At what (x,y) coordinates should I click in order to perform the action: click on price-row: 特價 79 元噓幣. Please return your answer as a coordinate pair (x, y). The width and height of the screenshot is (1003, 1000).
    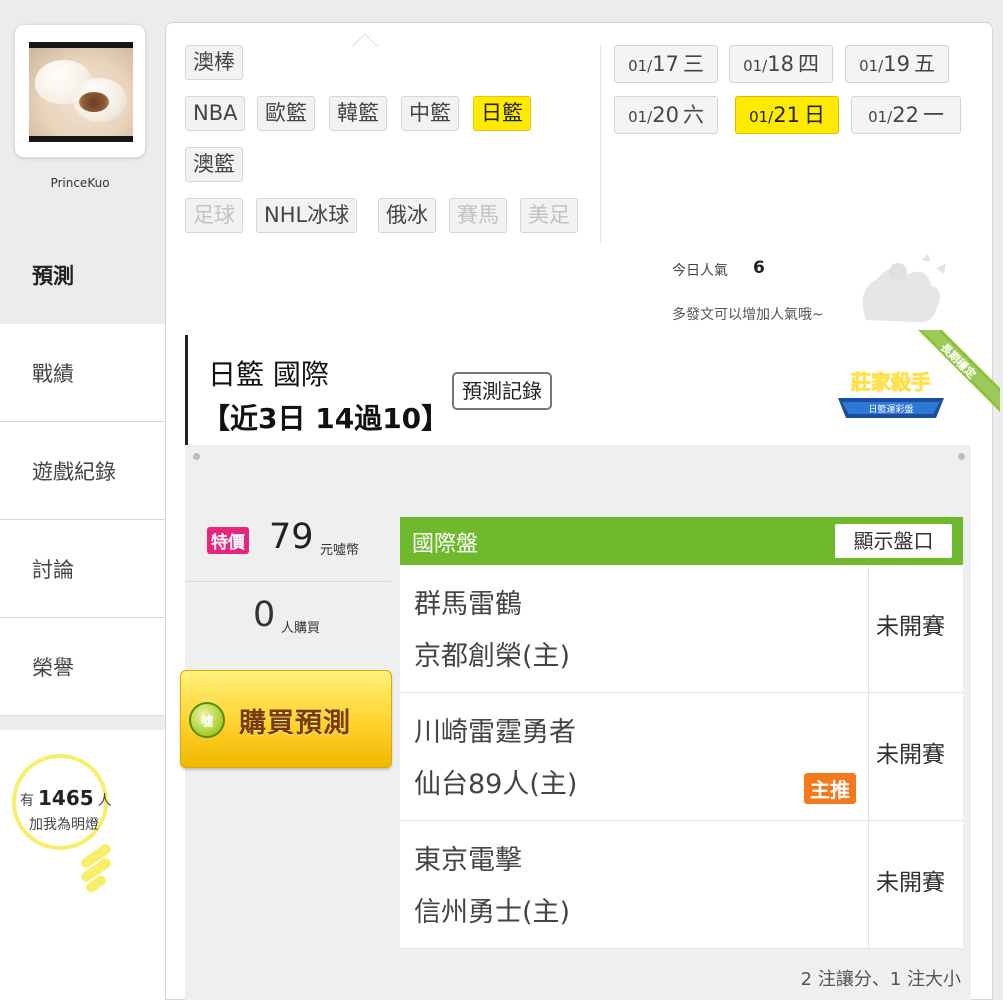
    Looking at the image, I should click on (288, 549).